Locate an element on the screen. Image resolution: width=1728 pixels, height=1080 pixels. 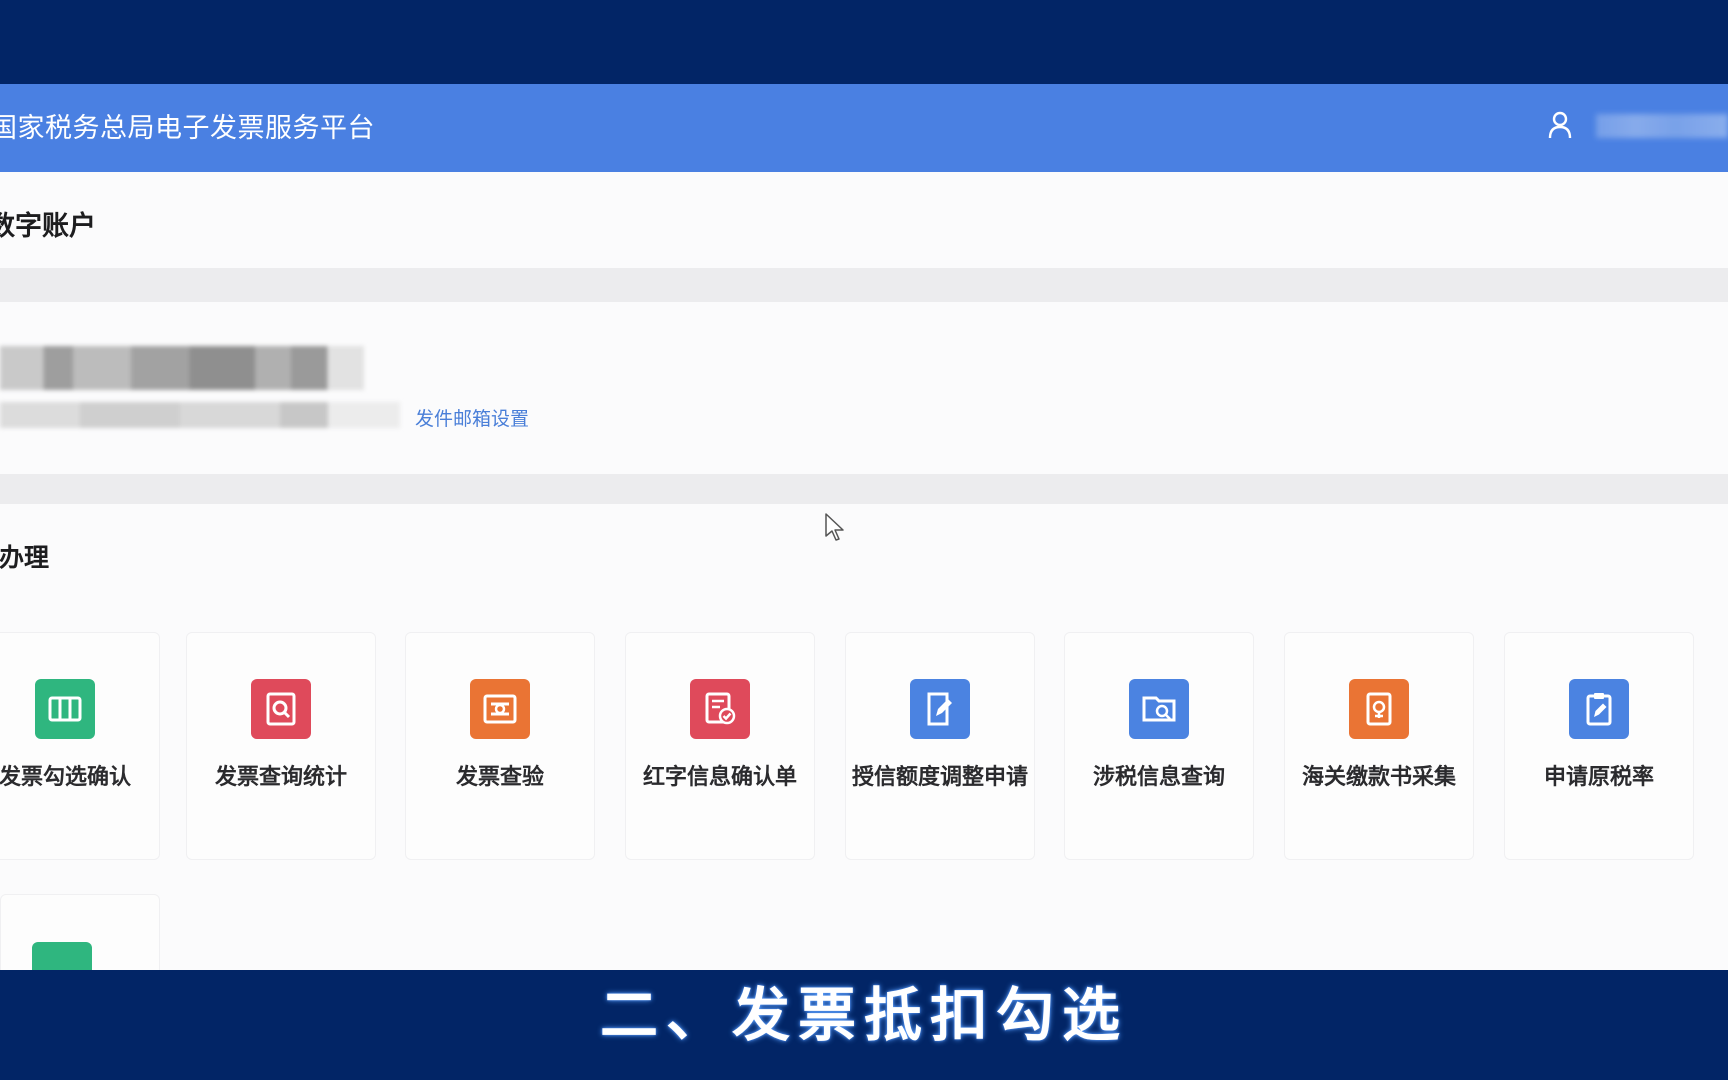
service-card-customs-receipt: 海关缴款书采集 is located at coordinates (1379, 746).